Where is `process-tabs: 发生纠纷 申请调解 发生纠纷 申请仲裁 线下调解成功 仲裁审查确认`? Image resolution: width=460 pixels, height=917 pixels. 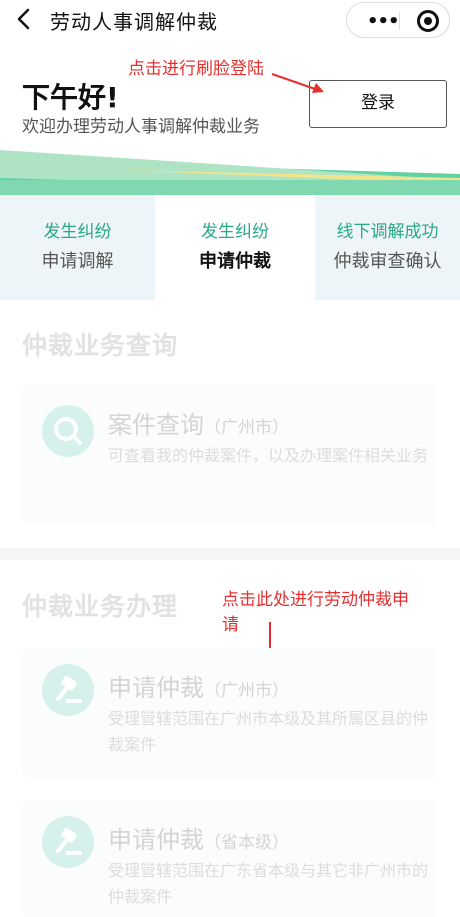 process-tabs: 发生纠纷 申请调解 发生纠纷 申请仲裁 线下调解成功 仲裁审查确认 is located at coordinates (230, 247).